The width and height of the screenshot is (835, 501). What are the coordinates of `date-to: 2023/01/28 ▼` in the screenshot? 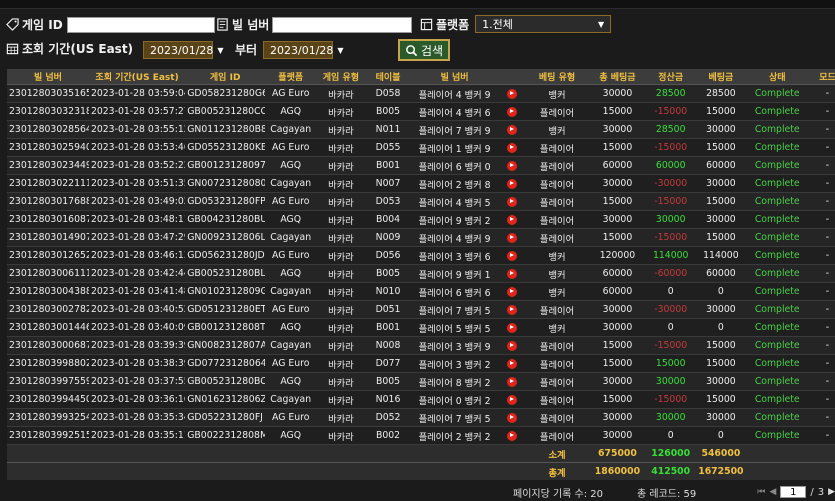 It's located at (303, 50).